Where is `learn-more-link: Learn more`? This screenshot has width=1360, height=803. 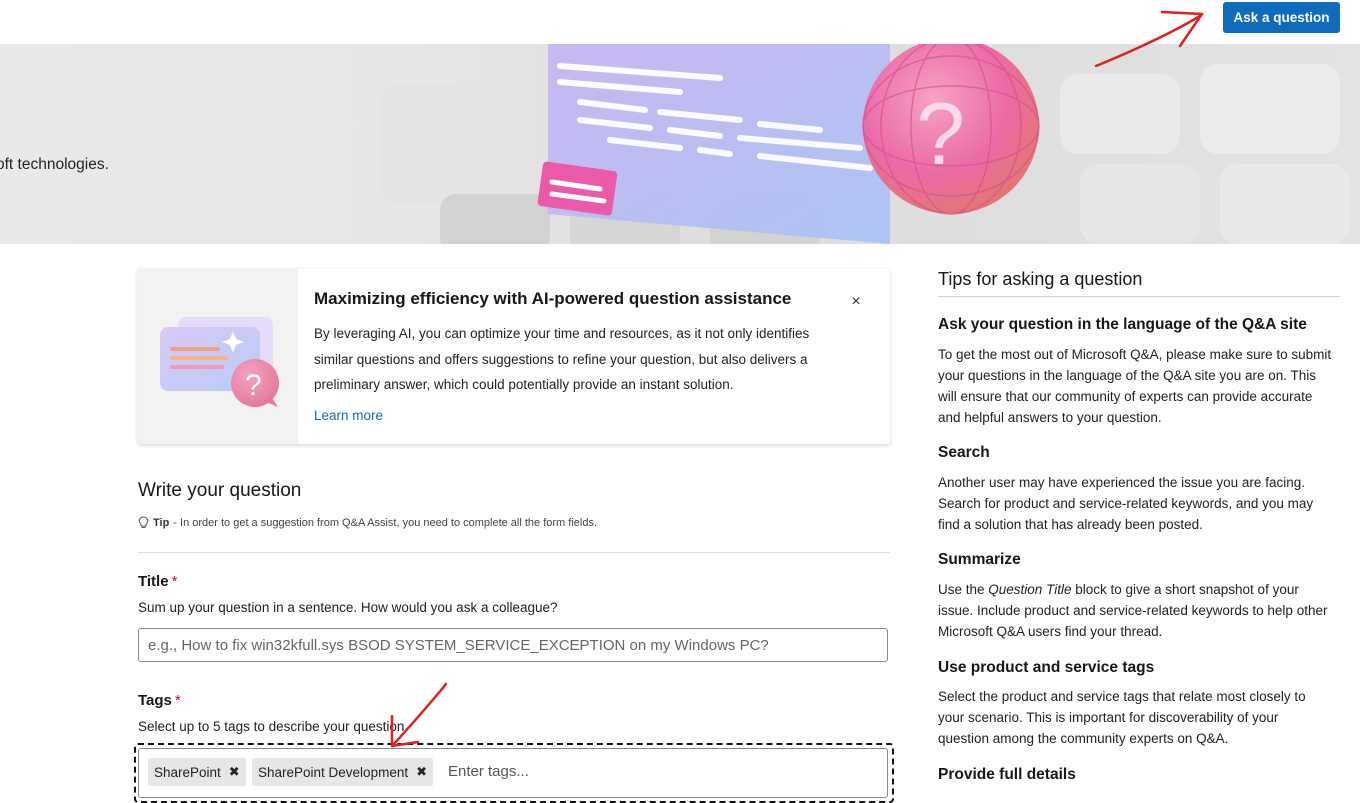 learn-more-link: Learn more is located at coordinates (348, 415).